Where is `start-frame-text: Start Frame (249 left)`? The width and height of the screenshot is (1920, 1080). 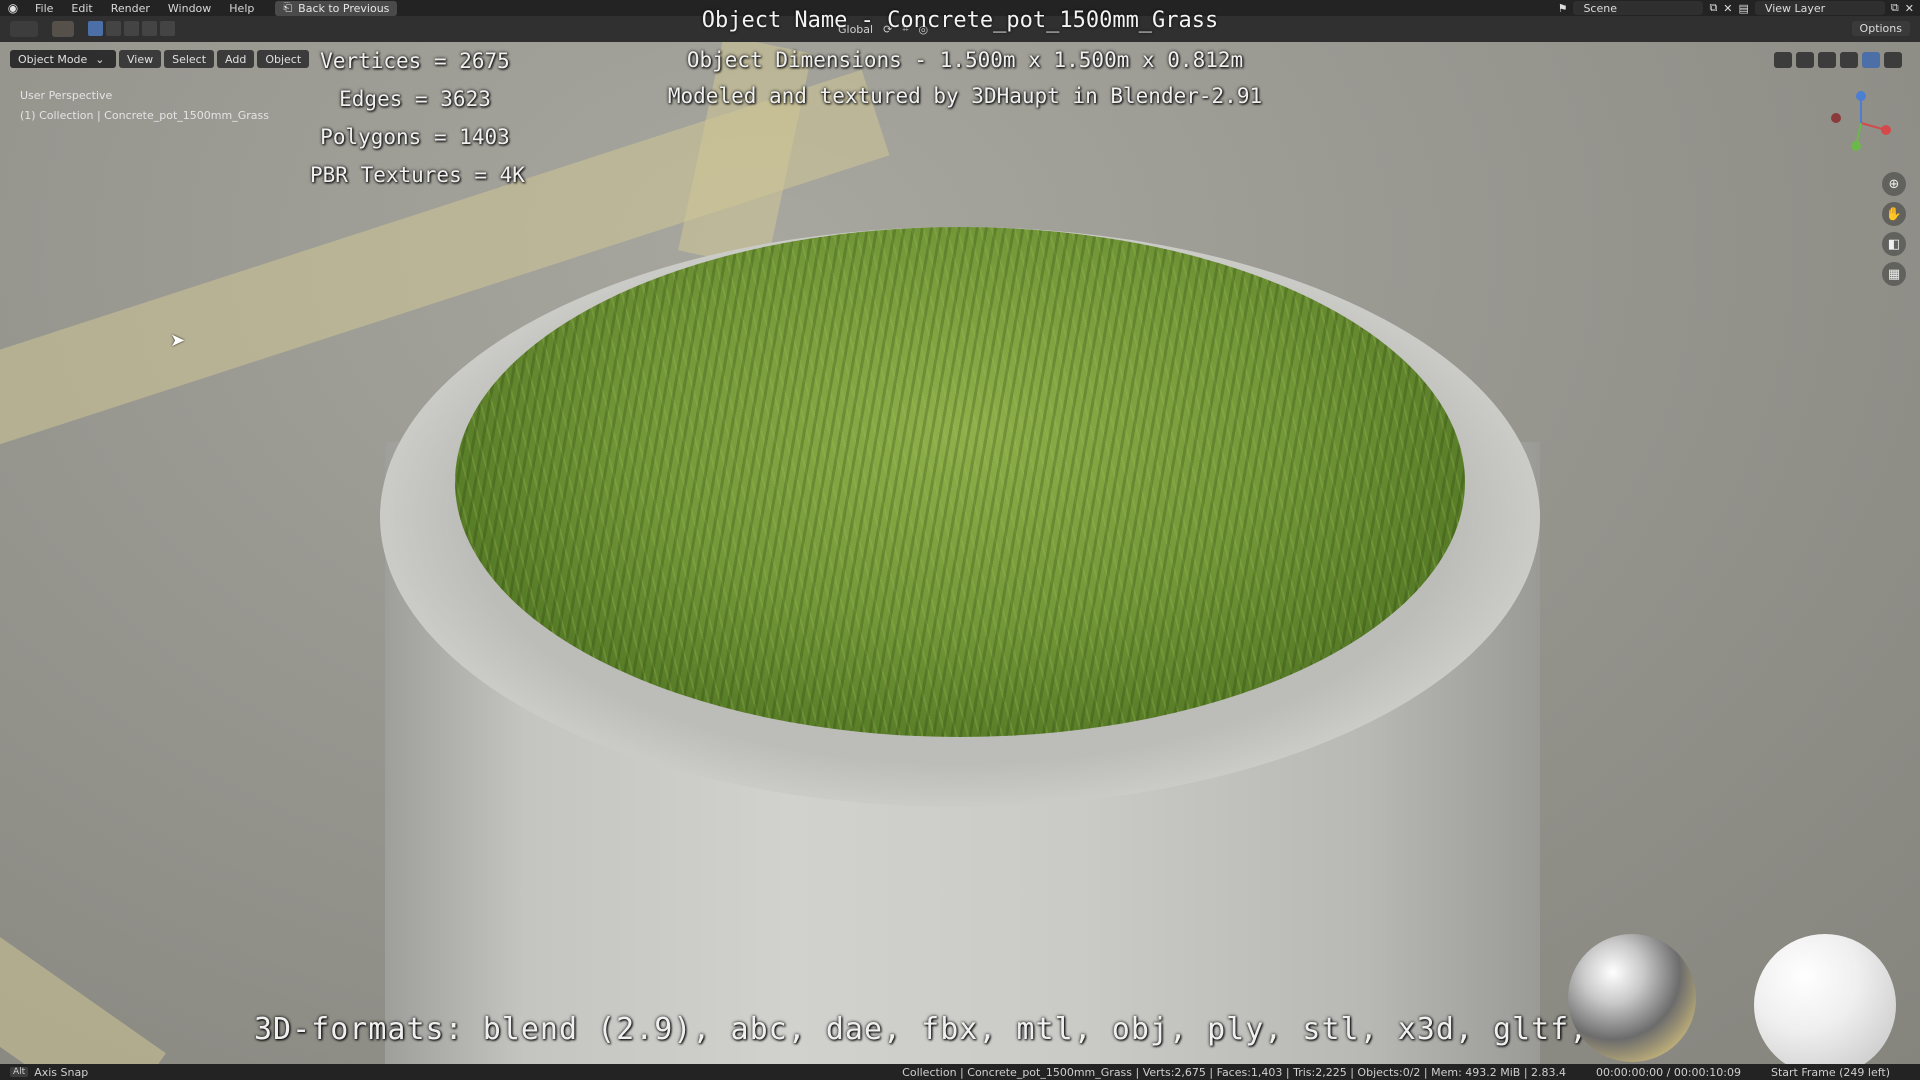
start-frame-text: Start Frame (249 left) is located at coordinates (1830, 1072).